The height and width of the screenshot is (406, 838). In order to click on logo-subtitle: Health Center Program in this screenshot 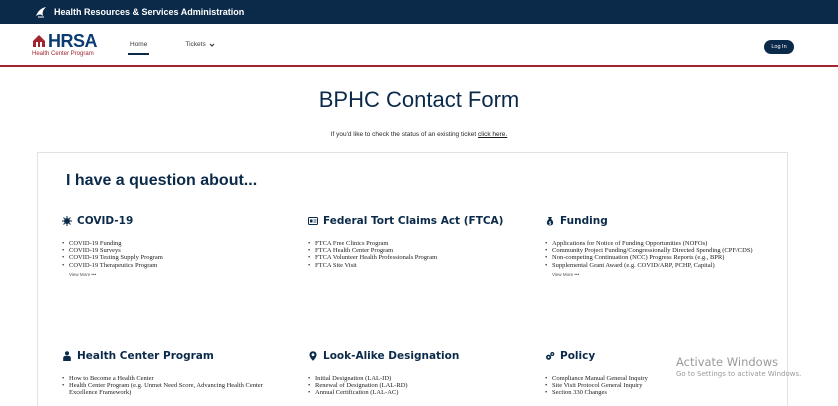, I will do `click(63, 54)`.